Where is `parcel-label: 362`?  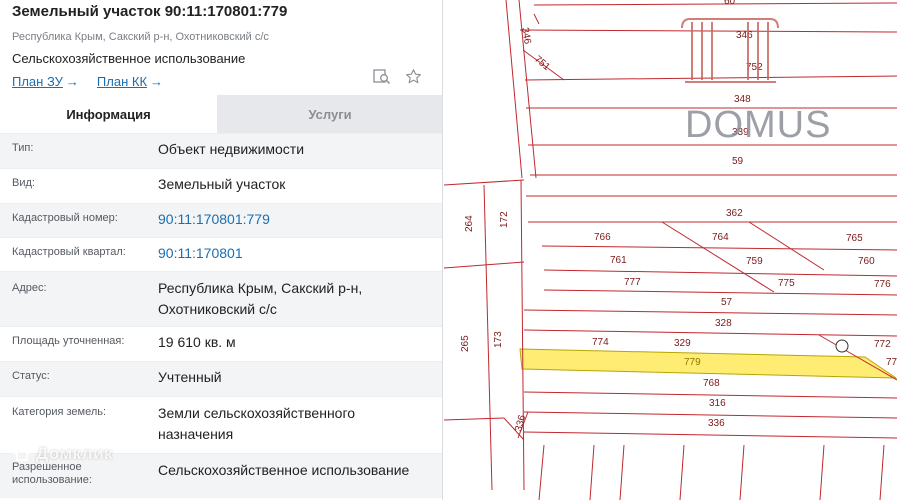 parcel-label: 362 is located at coordinates (734, 213).